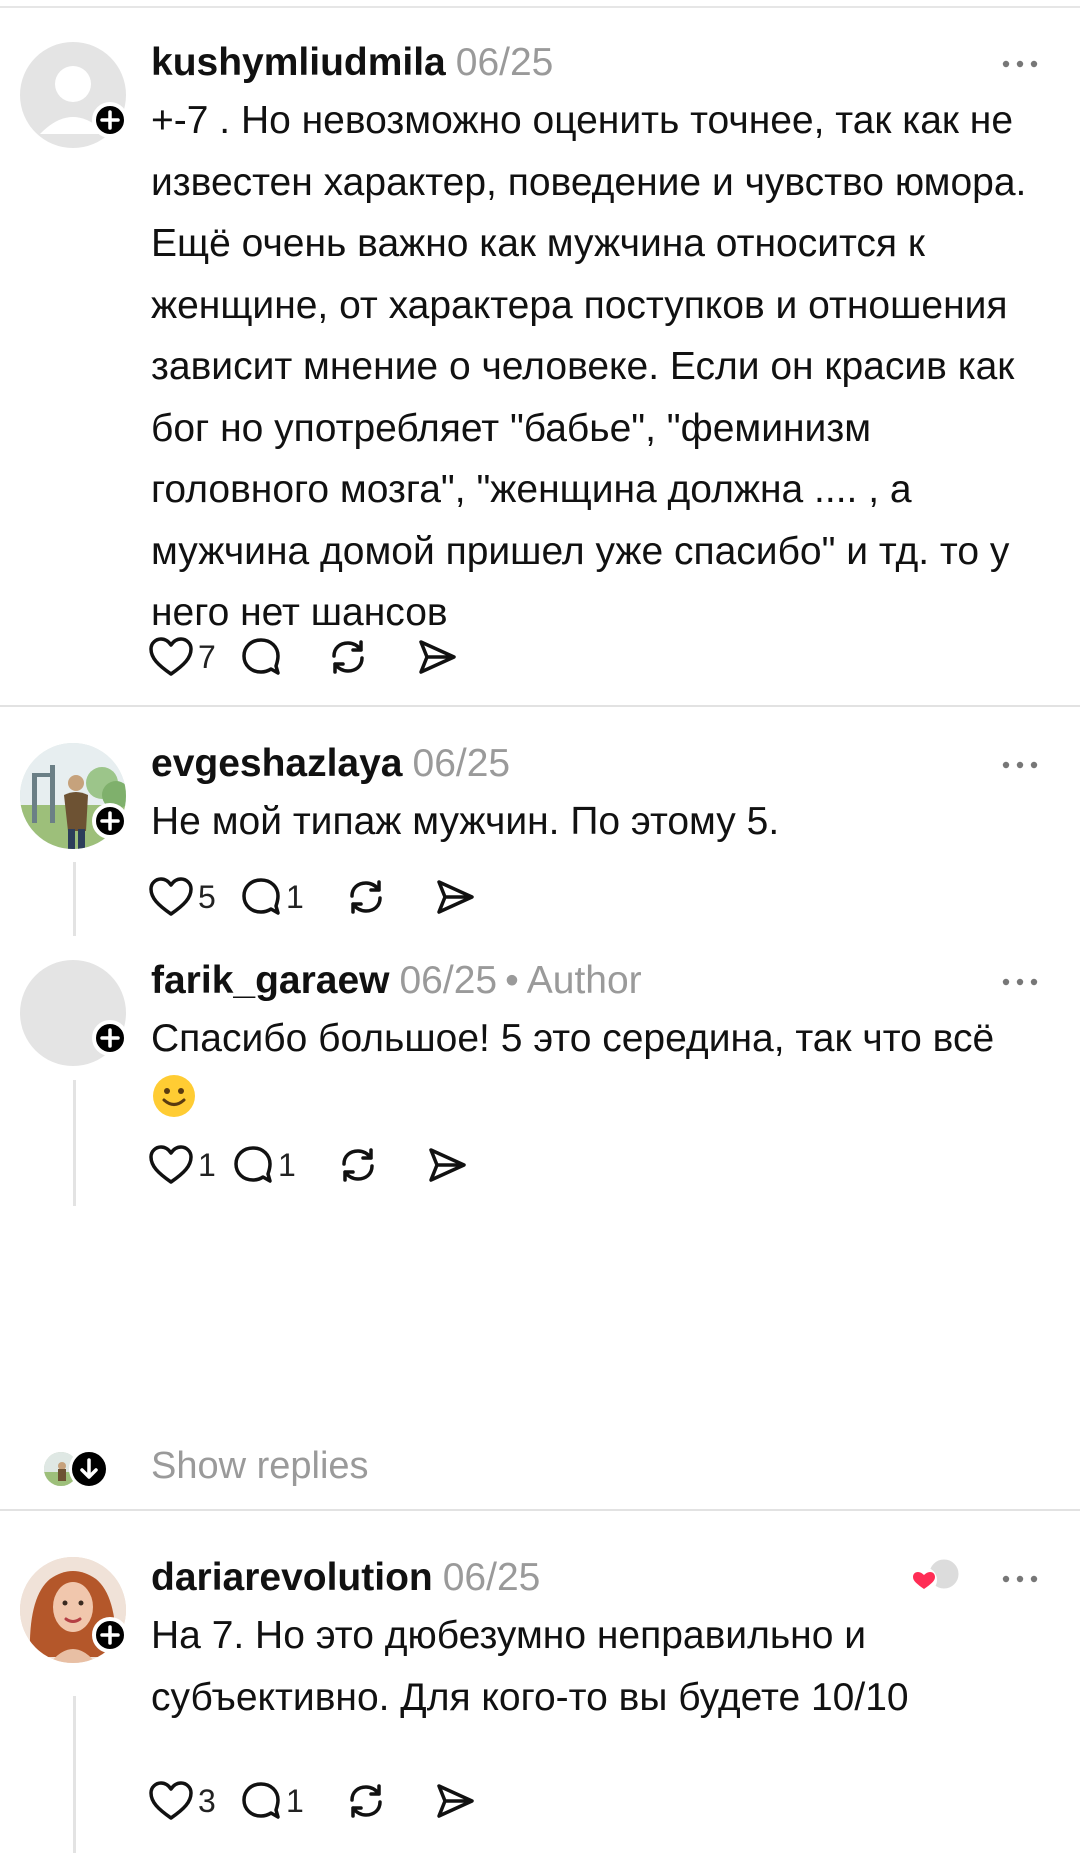 The image size is (1080, 1853). What do you see at coordinates (174, 1095) in the screenshot?
I see `slightly-smiling-face-icon` at bounding box center [174, 1095].